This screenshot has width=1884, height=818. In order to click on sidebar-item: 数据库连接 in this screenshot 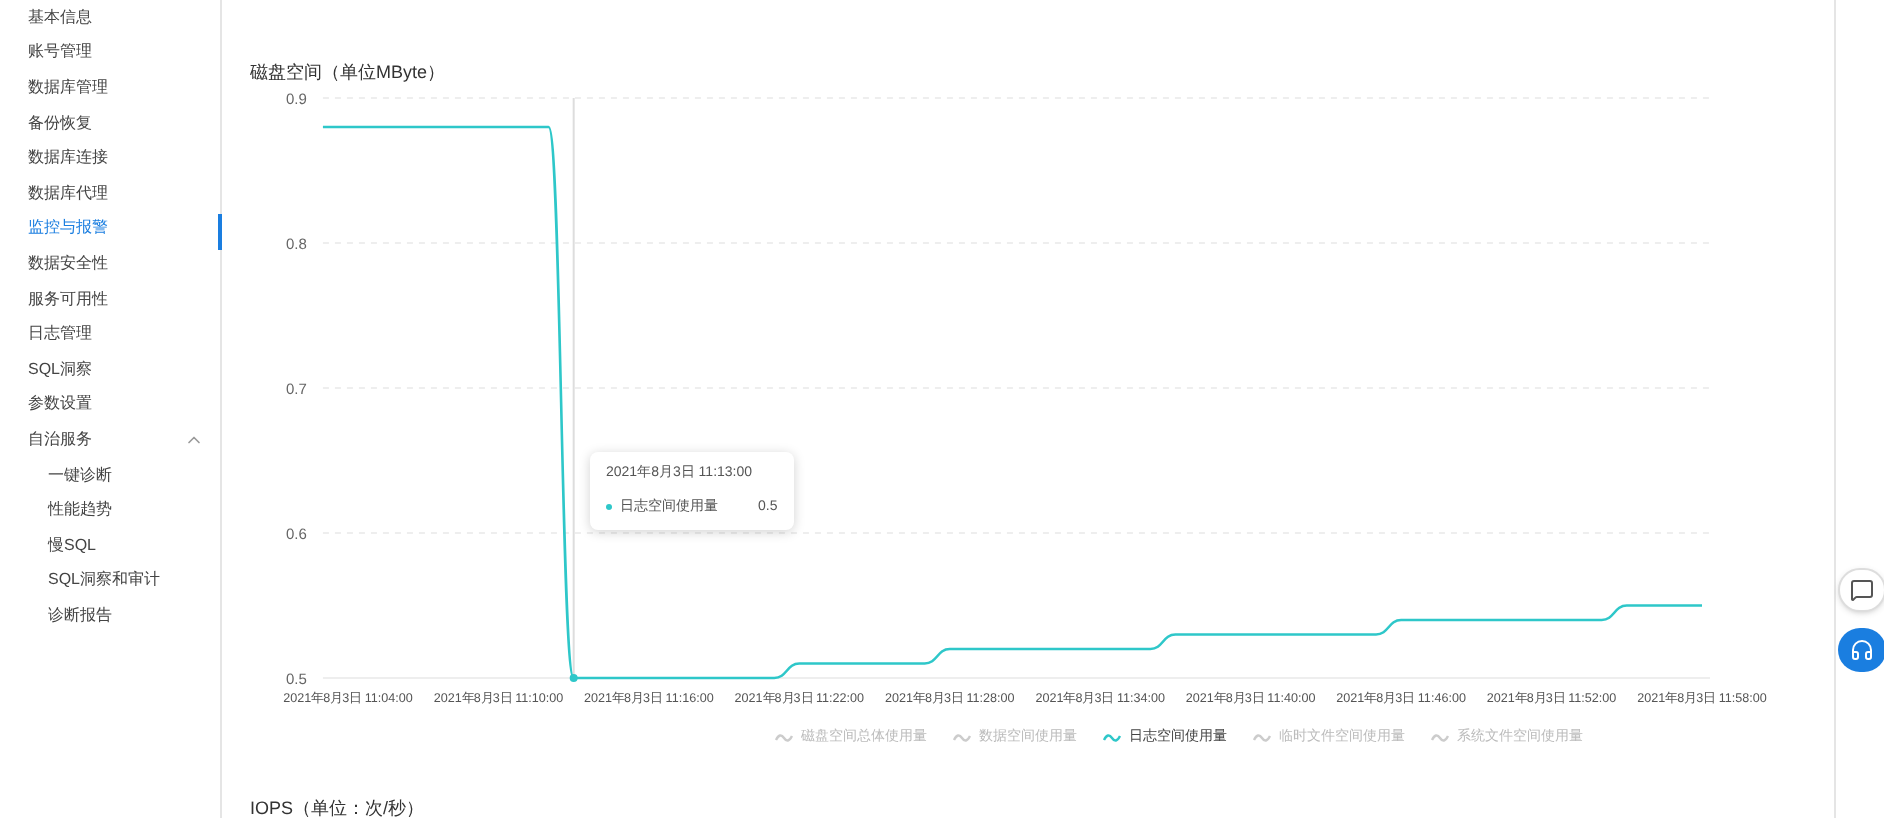, I will do `click(68, 158)`.